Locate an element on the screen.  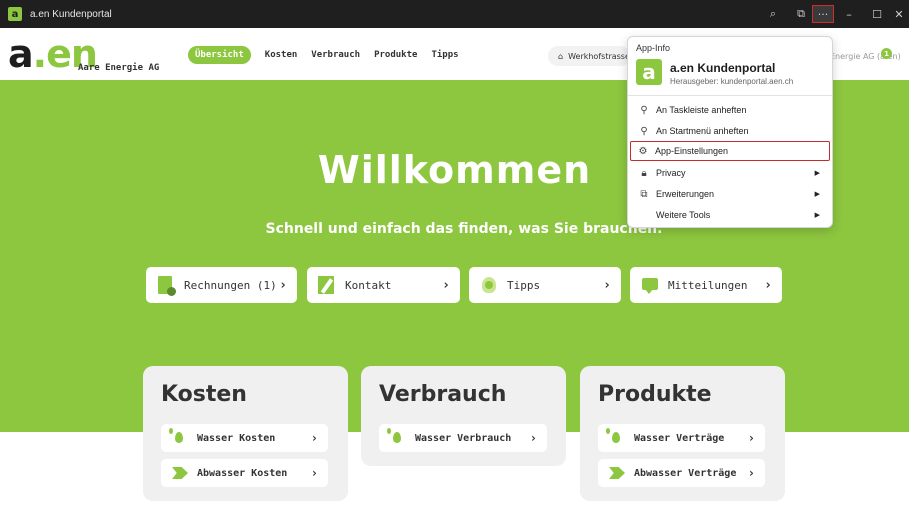
link-wasser-vertraege: Wasser Verträge › is located at coordinates (681, 438).